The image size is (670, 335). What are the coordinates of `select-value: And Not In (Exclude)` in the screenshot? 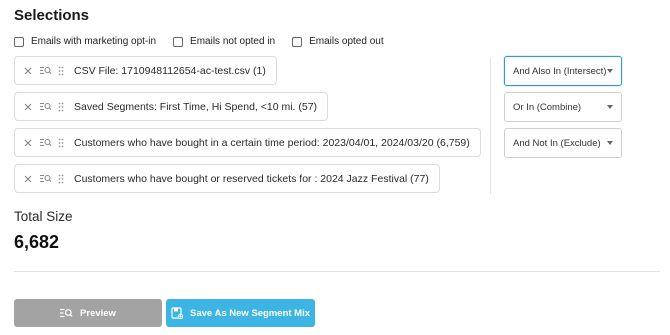 It's located at (557, 143).